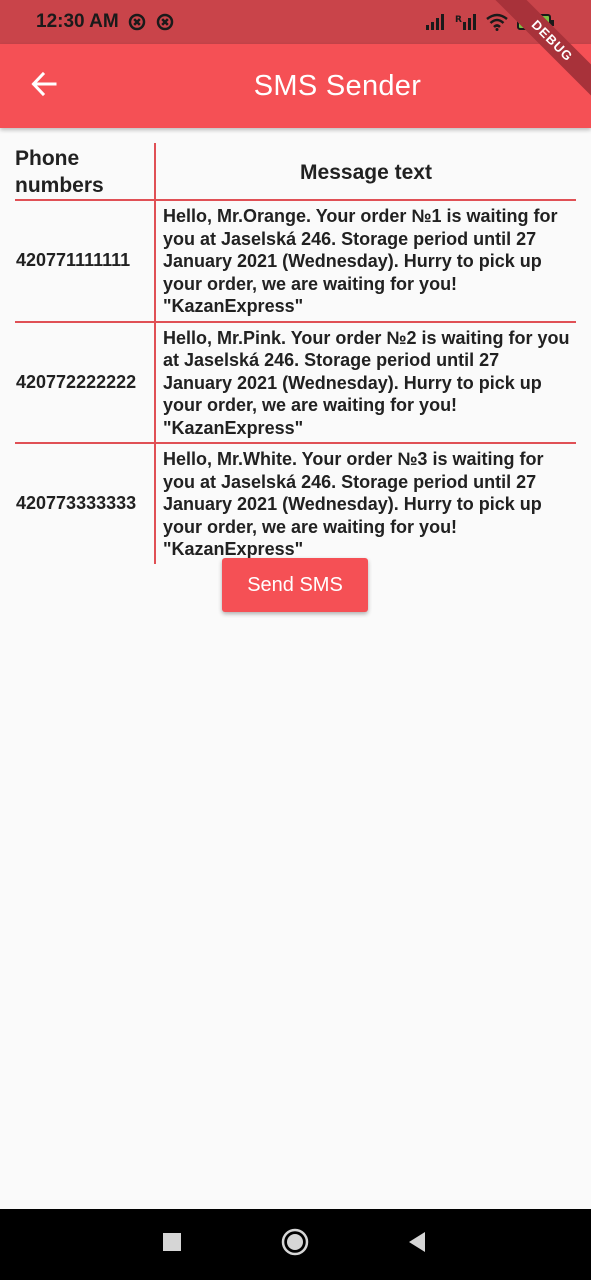  I want to click on home-circle-icon, so click(295, 1244).